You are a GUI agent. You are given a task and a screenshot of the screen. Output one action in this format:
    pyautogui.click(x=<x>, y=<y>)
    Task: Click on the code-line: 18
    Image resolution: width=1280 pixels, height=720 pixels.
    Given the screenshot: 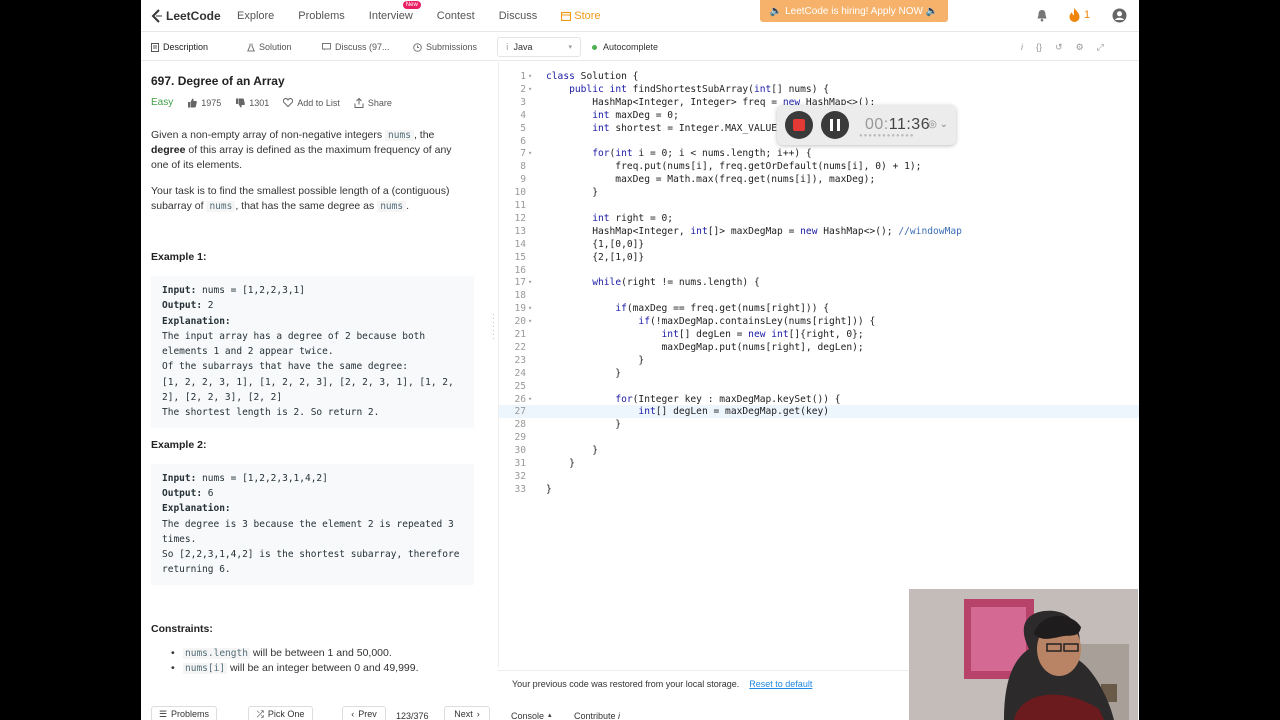 What is the action you would take?
    pyautogui.click(x=819, y=295)
    